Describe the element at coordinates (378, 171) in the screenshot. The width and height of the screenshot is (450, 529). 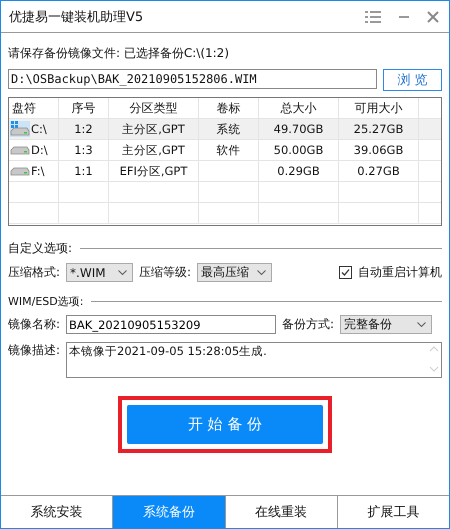
I see `table-cell: 0.27GB` at that location.